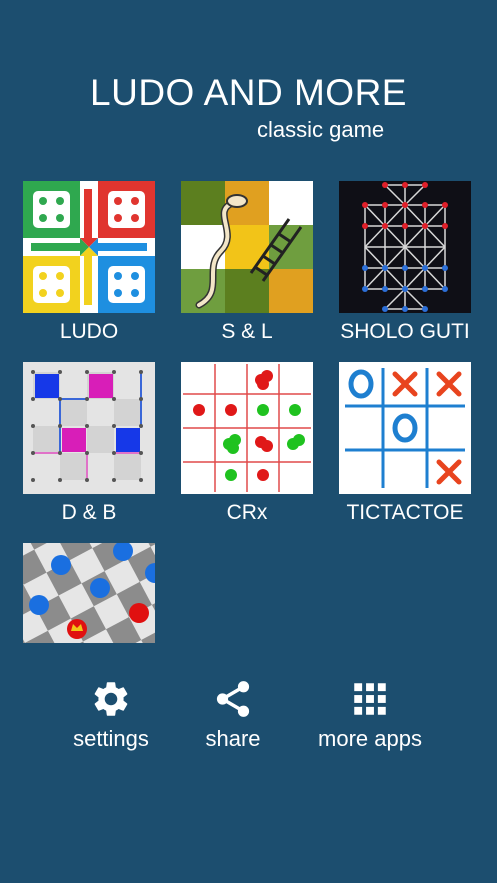  I want to click on share-button: share, so click(233, 715).